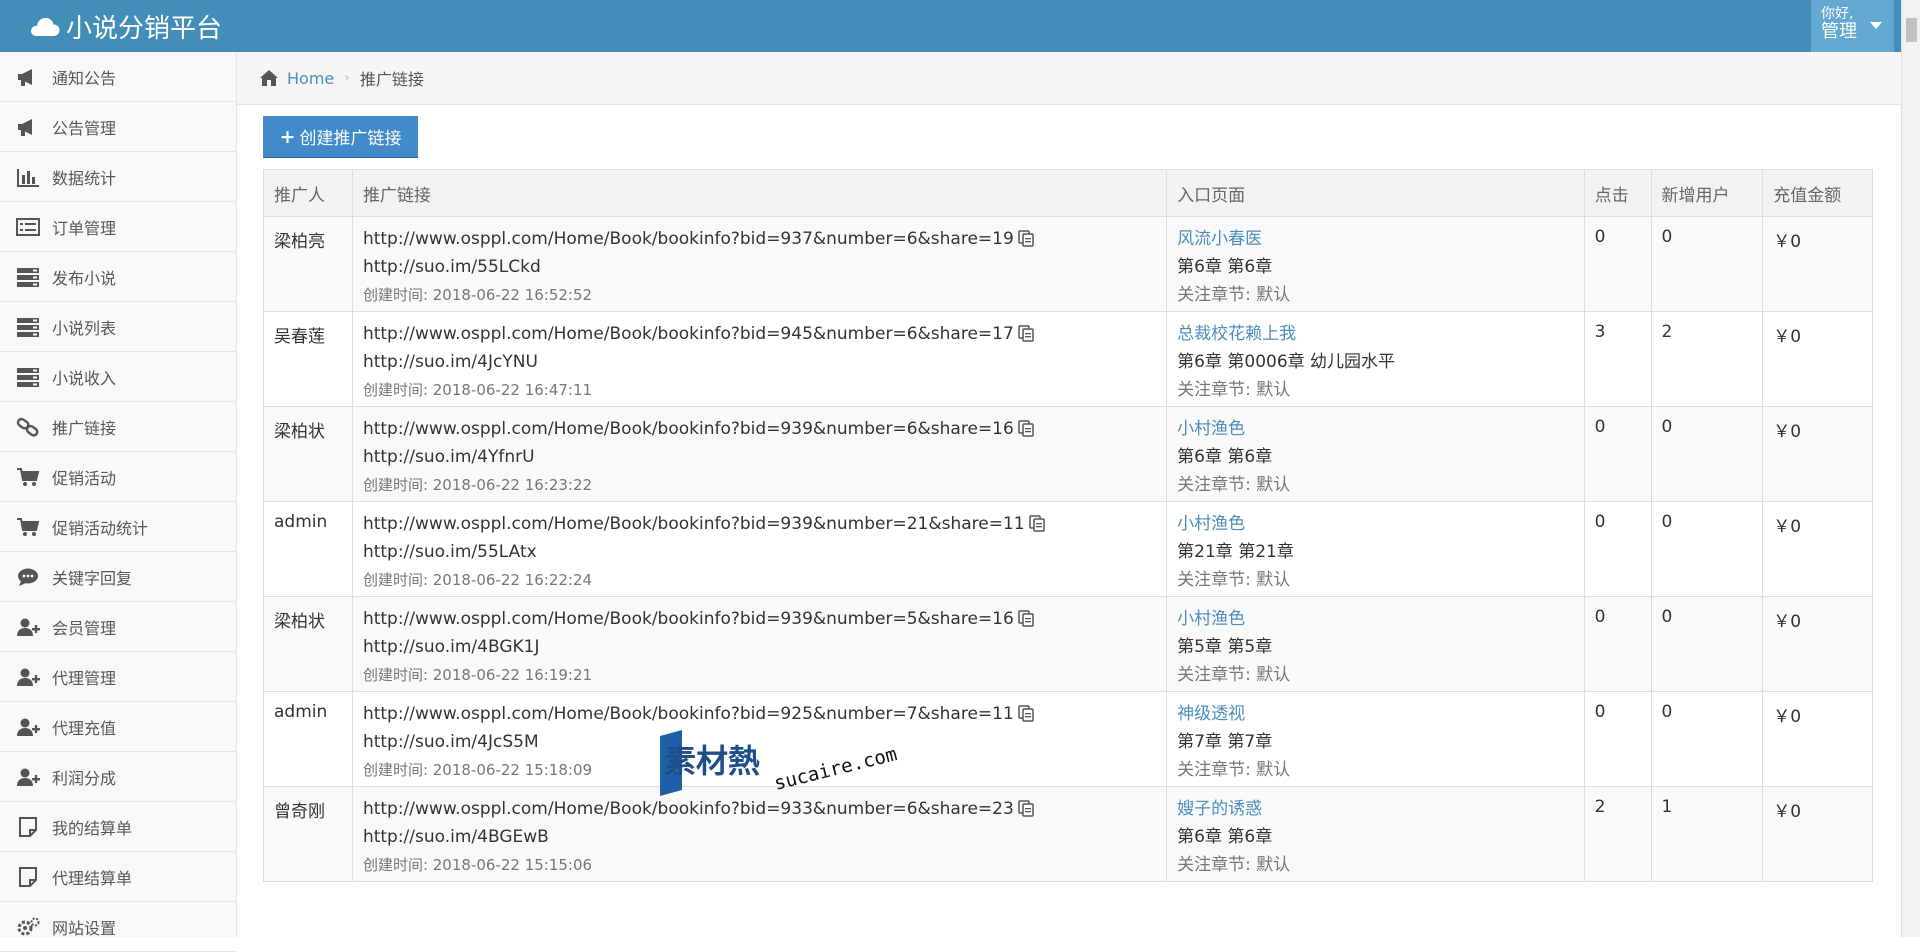  What do you see at coordinates (1375, 739) in the screenshot?
I see `cell-entry-page: 神级透视第7章 第7章 关注章节: 默认` at bounding box center [1375, 739].